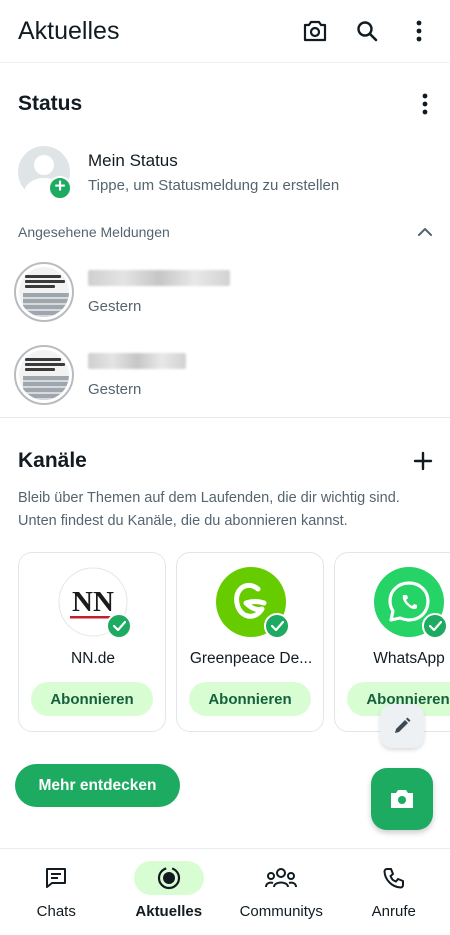  What do you see at coordinates (60, 188) in the screenshot?
I see `add-status-icon: +` at bounding box center [60, 188].